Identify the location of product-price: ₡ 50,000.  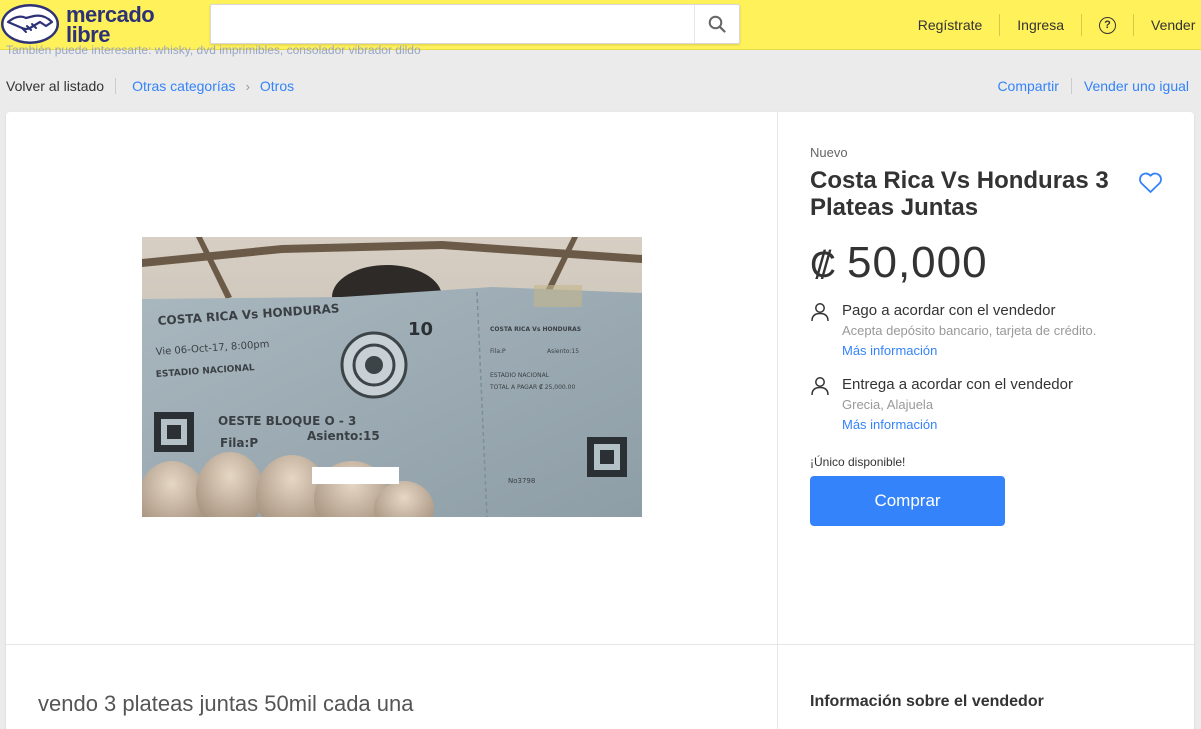
(899, 263).